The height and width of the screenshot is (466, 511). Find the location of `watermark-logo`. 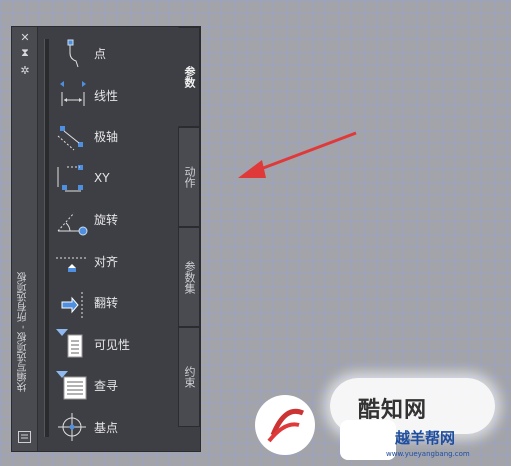

watermark-logo is located at coordinates (285, 425).